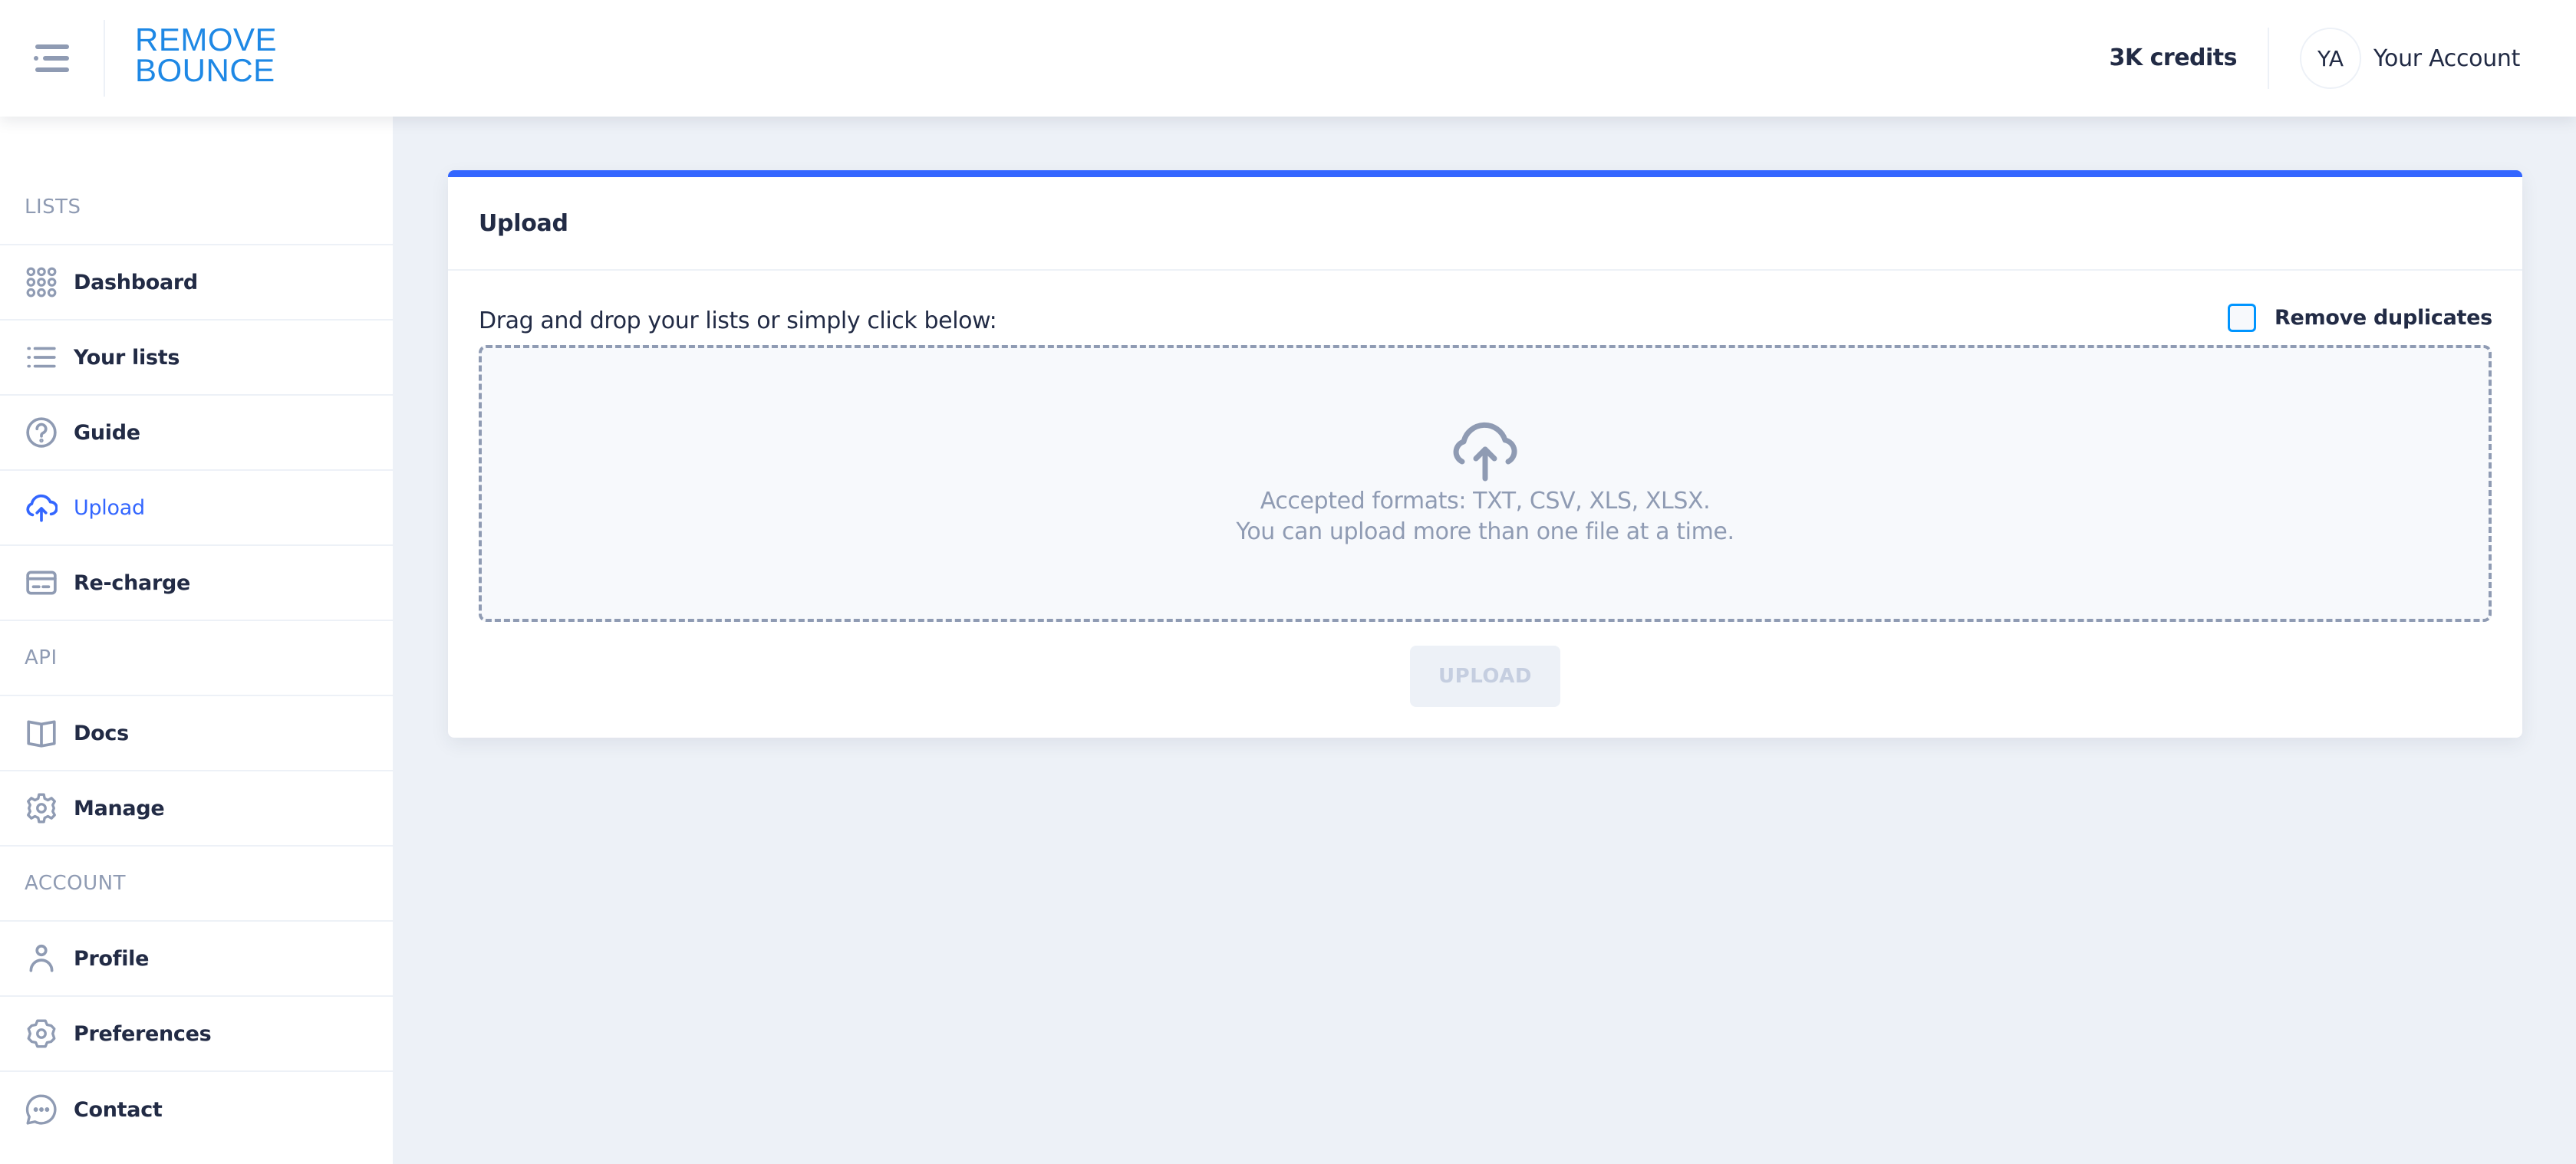 The image size is (2576, 1164). Describe the element at coordinates (523, 223) in the screenshot. I see `card-title: Upload` at that location.